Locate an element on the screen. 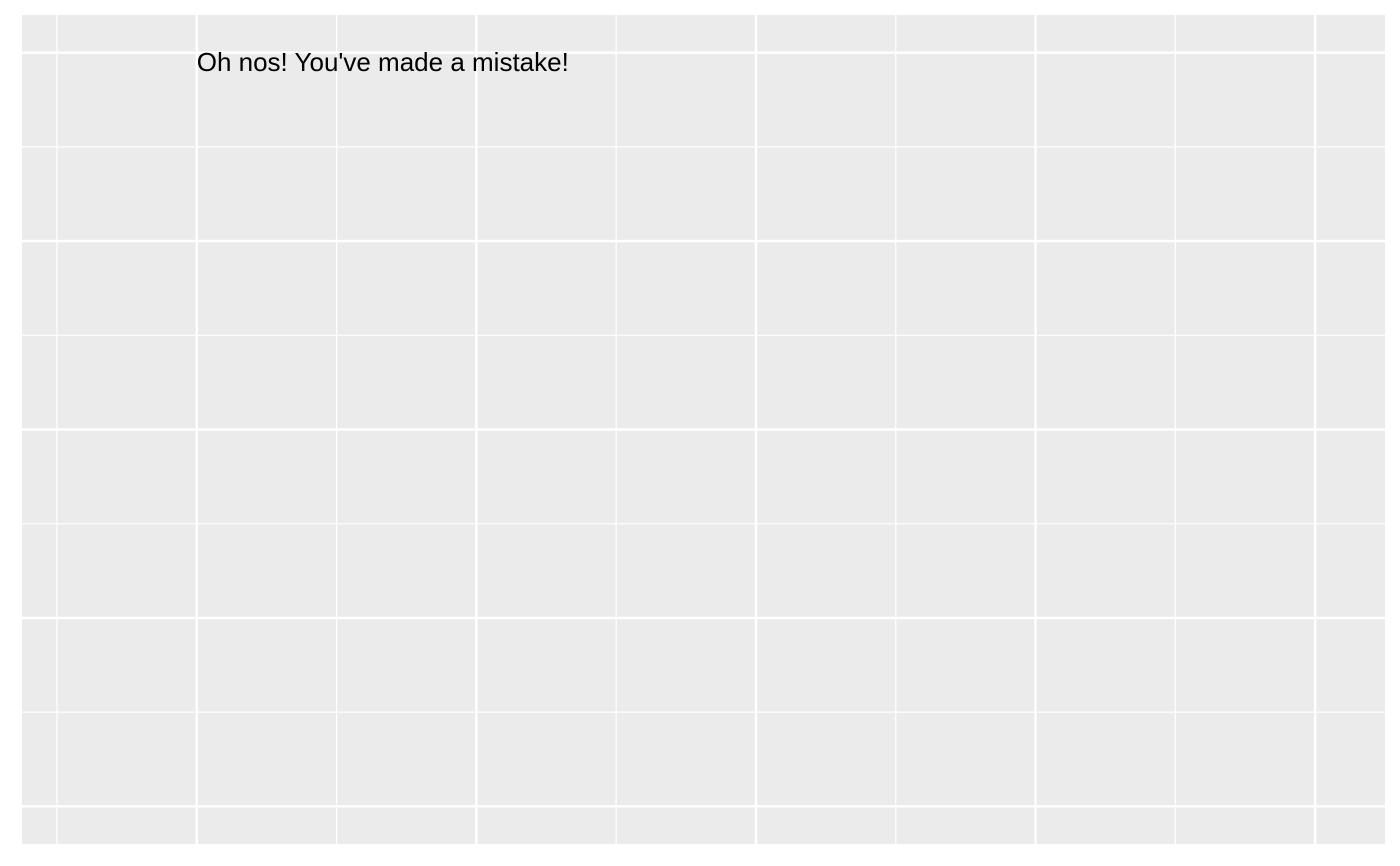  error-annotation-text: Oh nos! You've made a mistake! is located at coordinates (383, 62).